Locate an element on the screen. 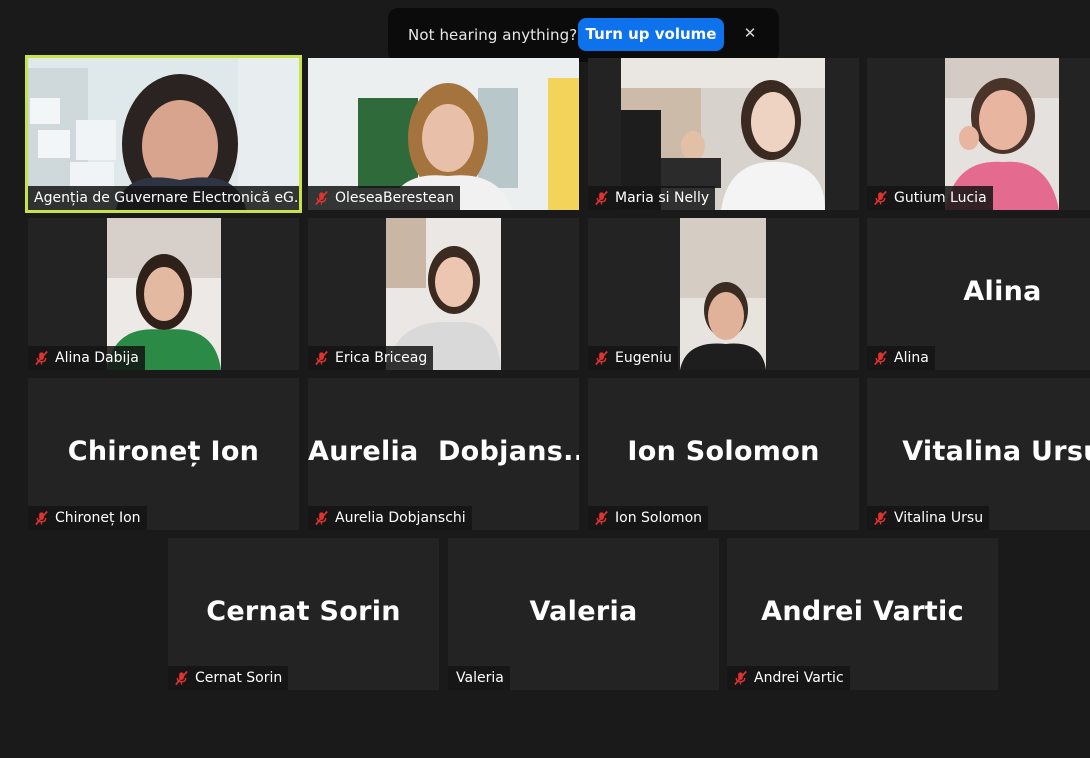  participant-tile: Valeria Valeria is located at coordinates (583, 614).